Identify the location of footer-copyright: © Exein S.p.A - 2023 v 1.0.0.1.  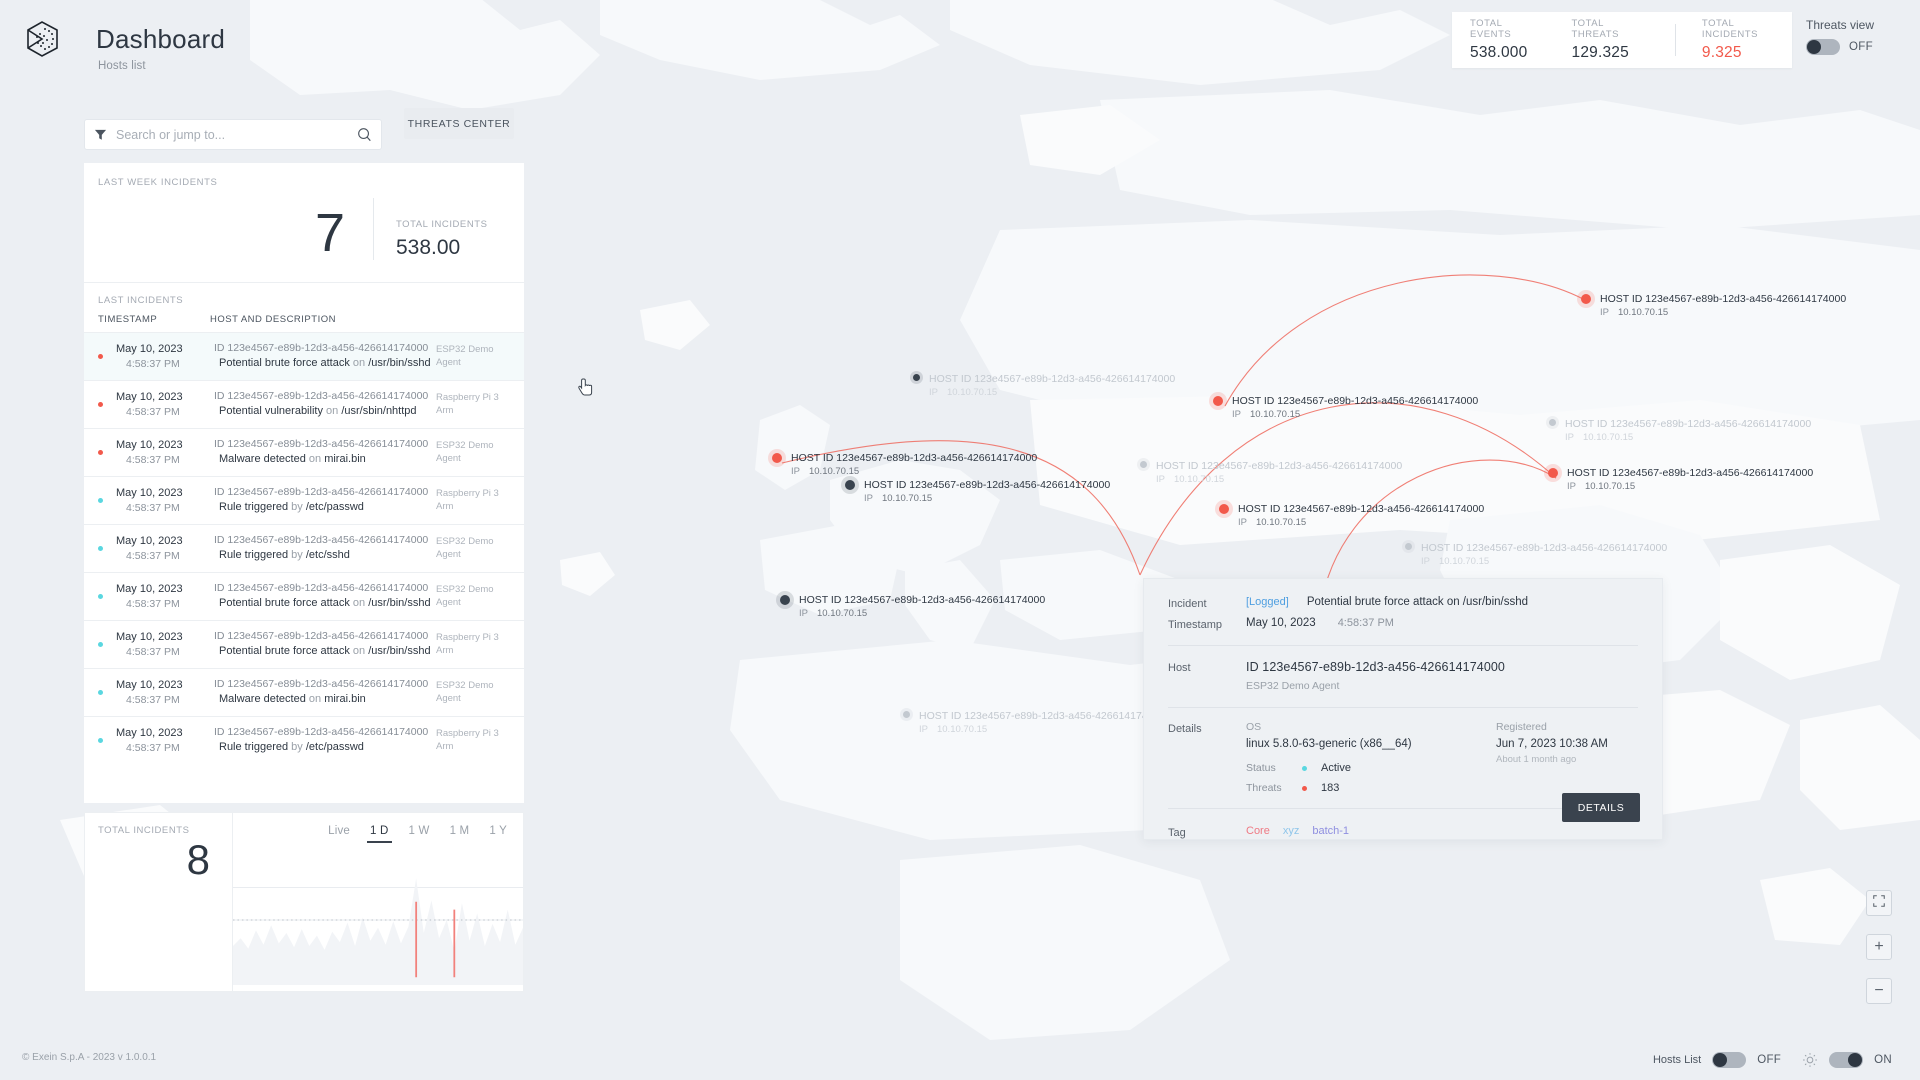
(89, 1057).